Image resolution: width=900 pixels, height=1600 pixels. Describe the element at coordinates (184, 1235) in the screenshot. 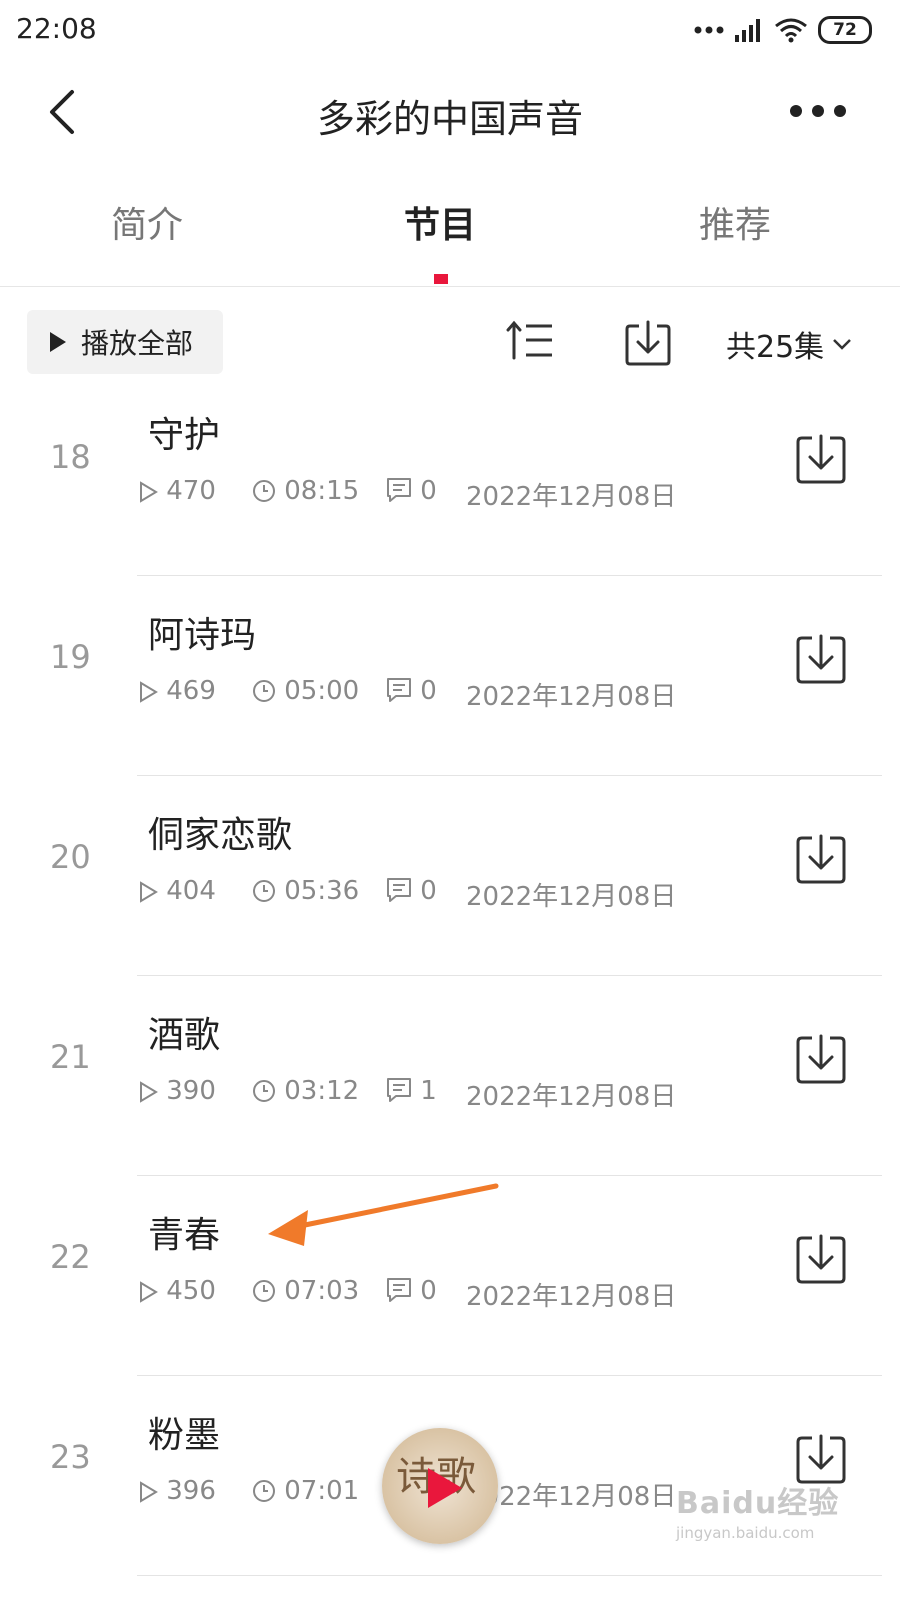

I see `episode-title: 青春` at that location.